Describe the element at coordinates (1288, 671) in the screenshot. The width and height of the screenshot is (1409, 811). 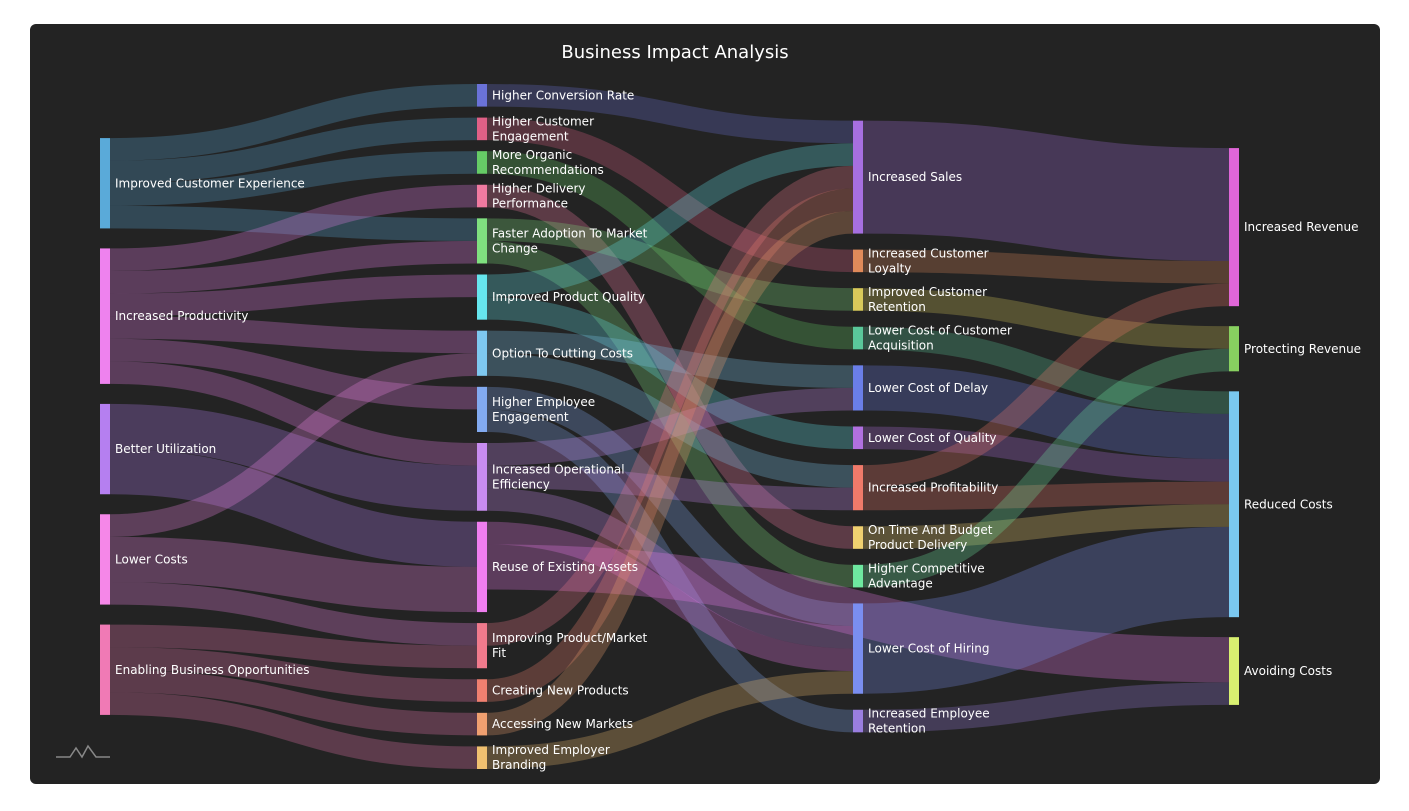
I see `node-label-avoiding-costs: Avoiding Costs` at that location.